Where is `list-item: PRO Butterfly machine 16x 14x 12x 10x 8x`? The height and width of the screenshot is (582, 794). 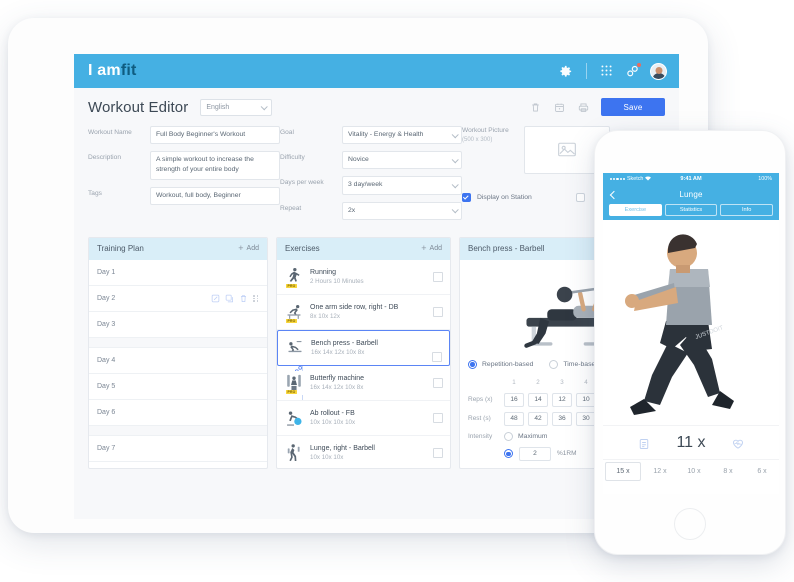
list-item: PRO Butterfly machine 16x 14x 12x 10x 8x is located at coordinates (363, 383).